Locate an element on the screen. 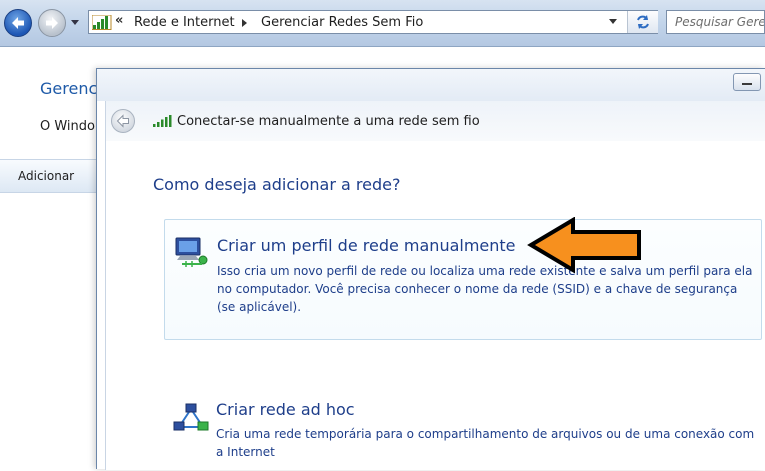 This screenshot has height=471, width=765. option-manual-profile-title: Criar um perfil de rede manualmente is located at coordinates (366, 245).